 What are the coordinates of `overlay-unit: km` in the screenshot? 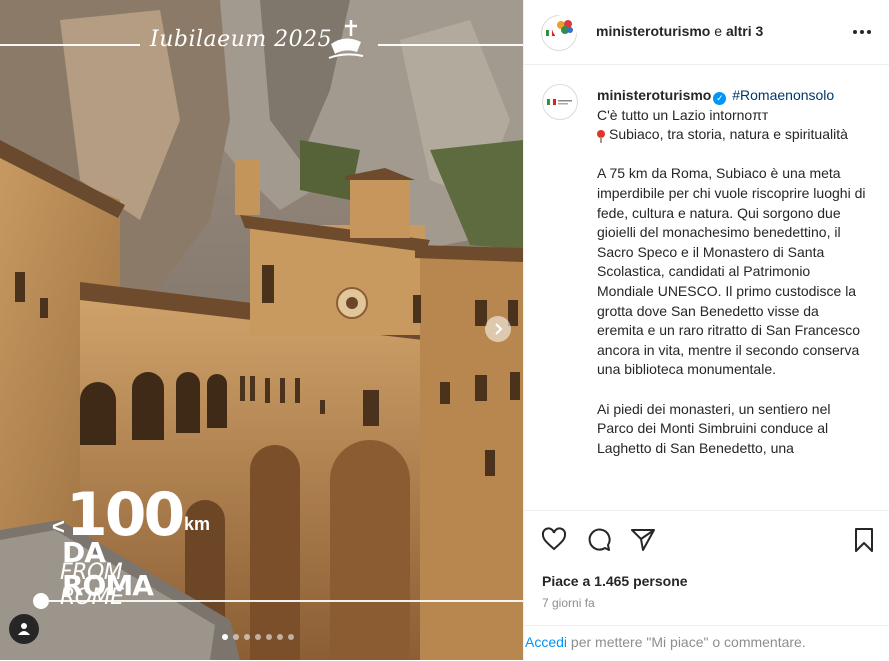 It's located at (197, 524).